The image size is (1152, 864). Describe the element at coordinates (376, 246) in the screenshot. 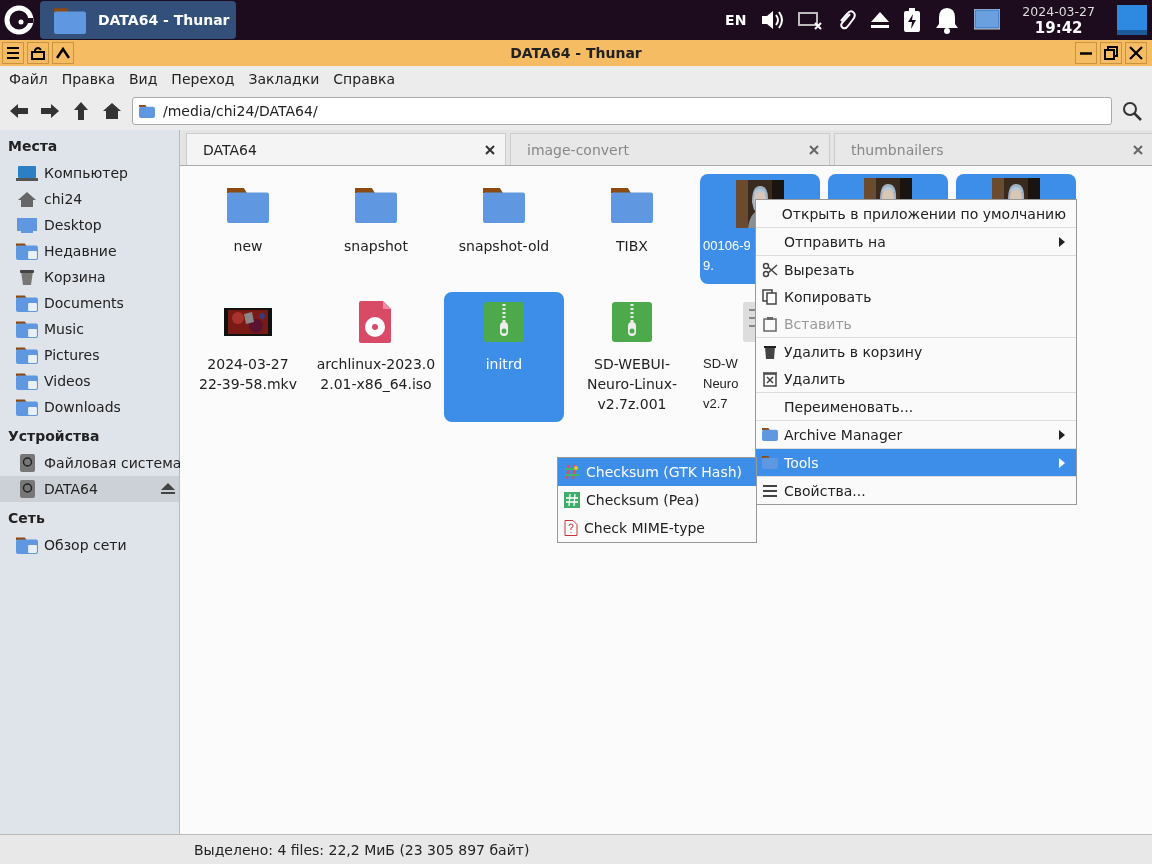

I see `file-name: snapshot` at that location.